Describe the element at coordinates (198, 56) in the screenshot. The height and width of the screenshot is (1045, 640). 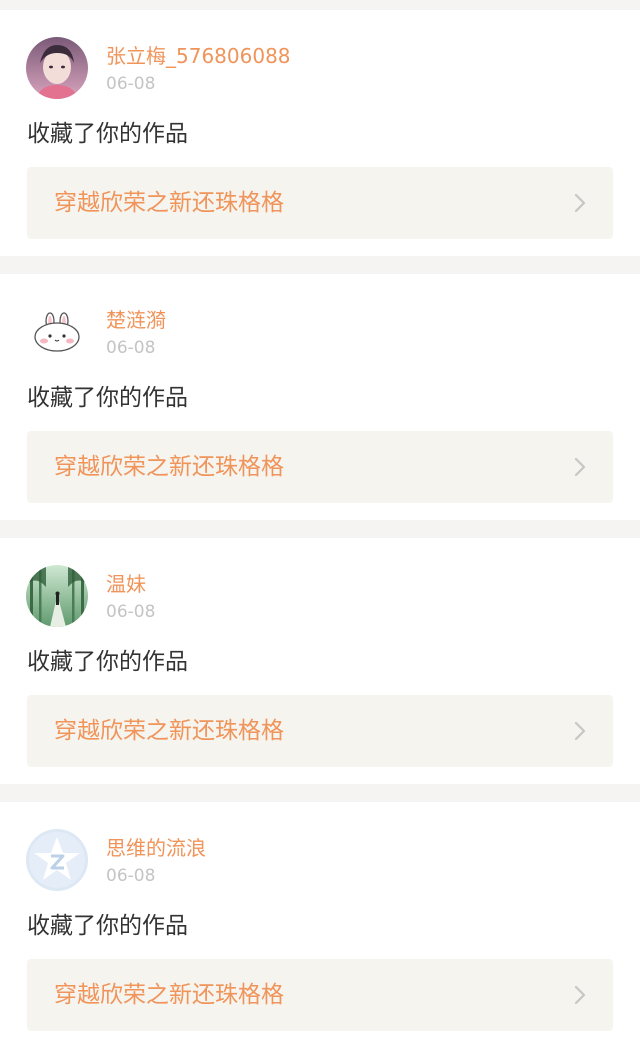
I see `username: 张立梅_576806088` at that location.